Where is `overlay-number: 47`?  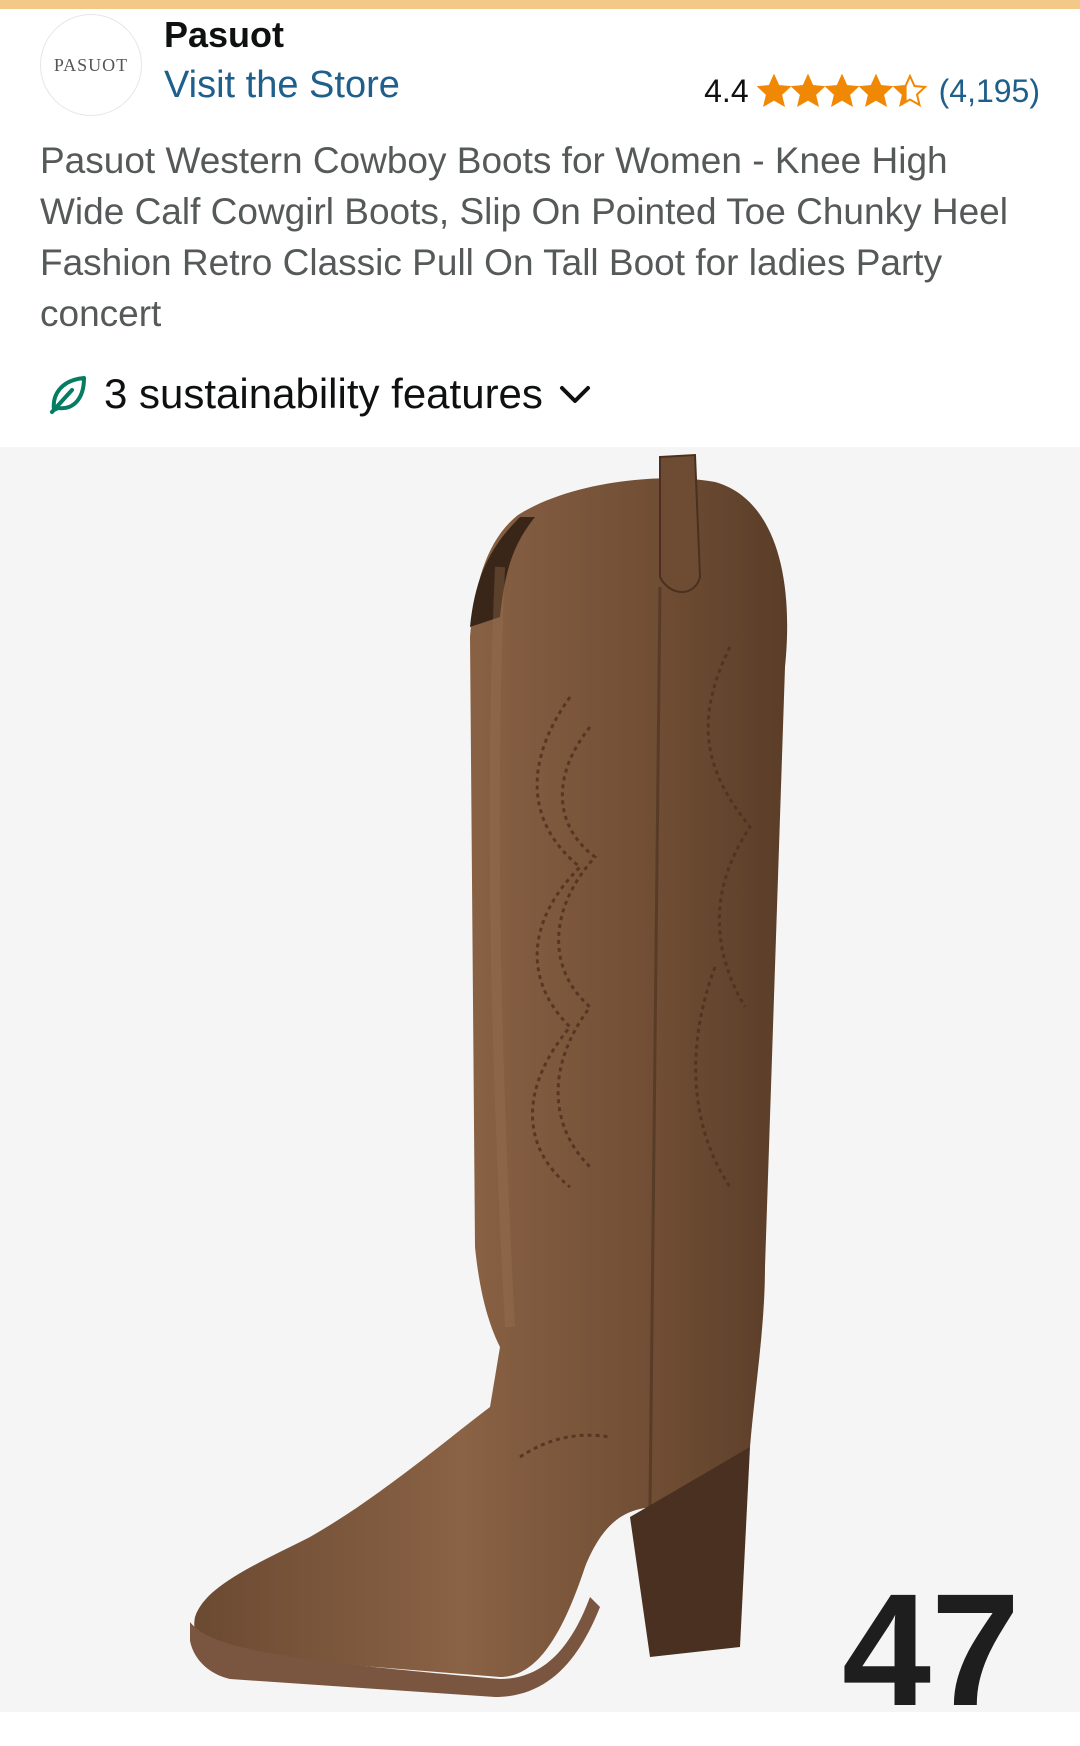 overlay-number: 47 is located at coordinates (931, 1649).